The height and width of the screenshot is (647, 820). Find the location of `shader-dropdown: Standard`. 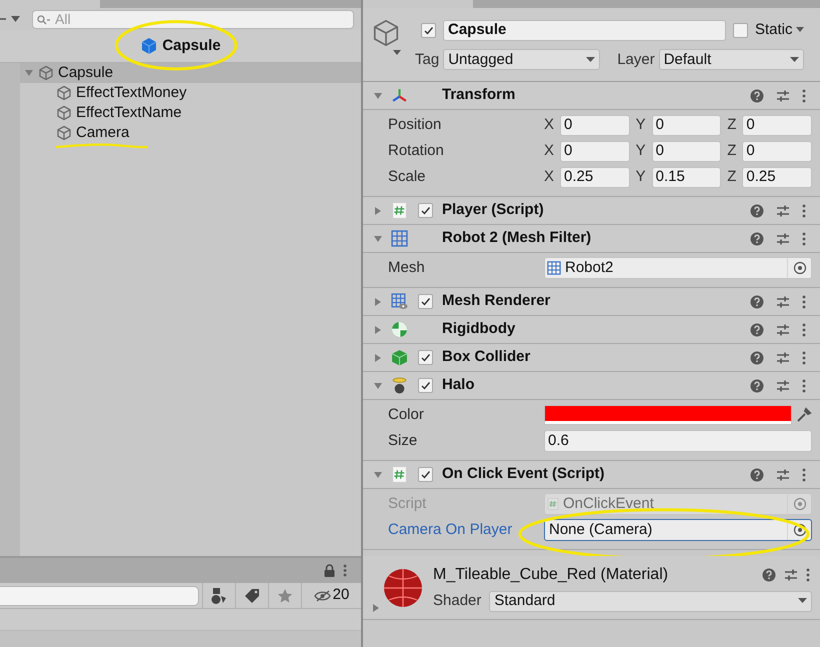

shader-dropdown: Standard is located at coordinates (650, 601).